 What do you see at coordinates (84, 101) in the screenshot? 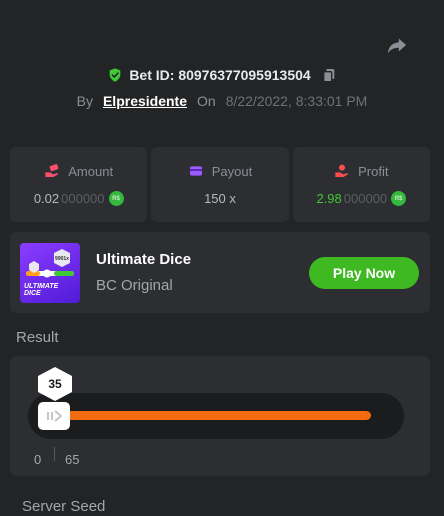
I see `by-label: By` at bounding box center [84, 101].